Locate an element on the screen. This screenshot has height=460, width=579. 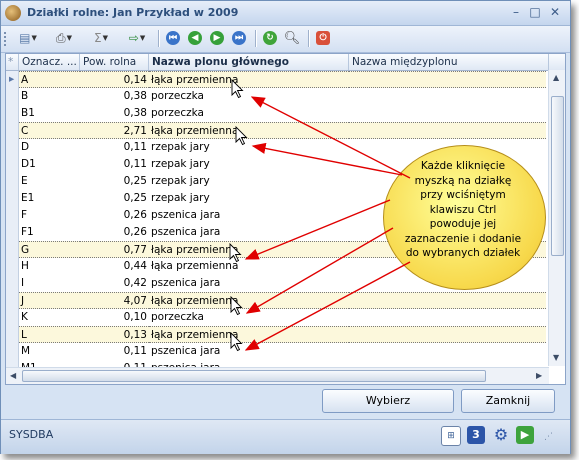
arrow-to-row-a is located at coordinates (330, 137).